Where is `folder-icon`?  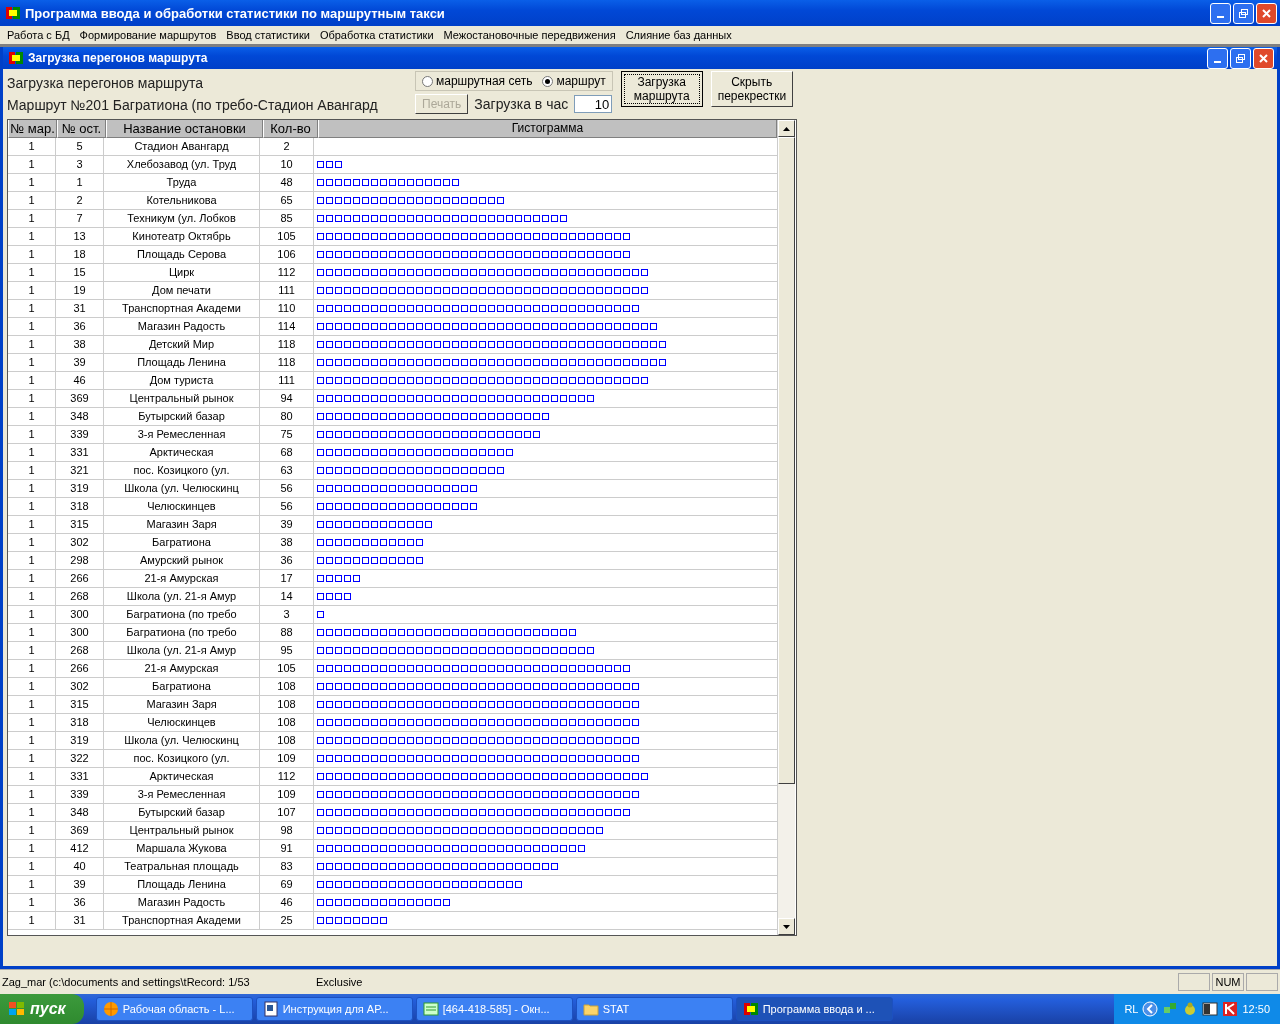 folder-icon is located at coordinates (590, 1009).